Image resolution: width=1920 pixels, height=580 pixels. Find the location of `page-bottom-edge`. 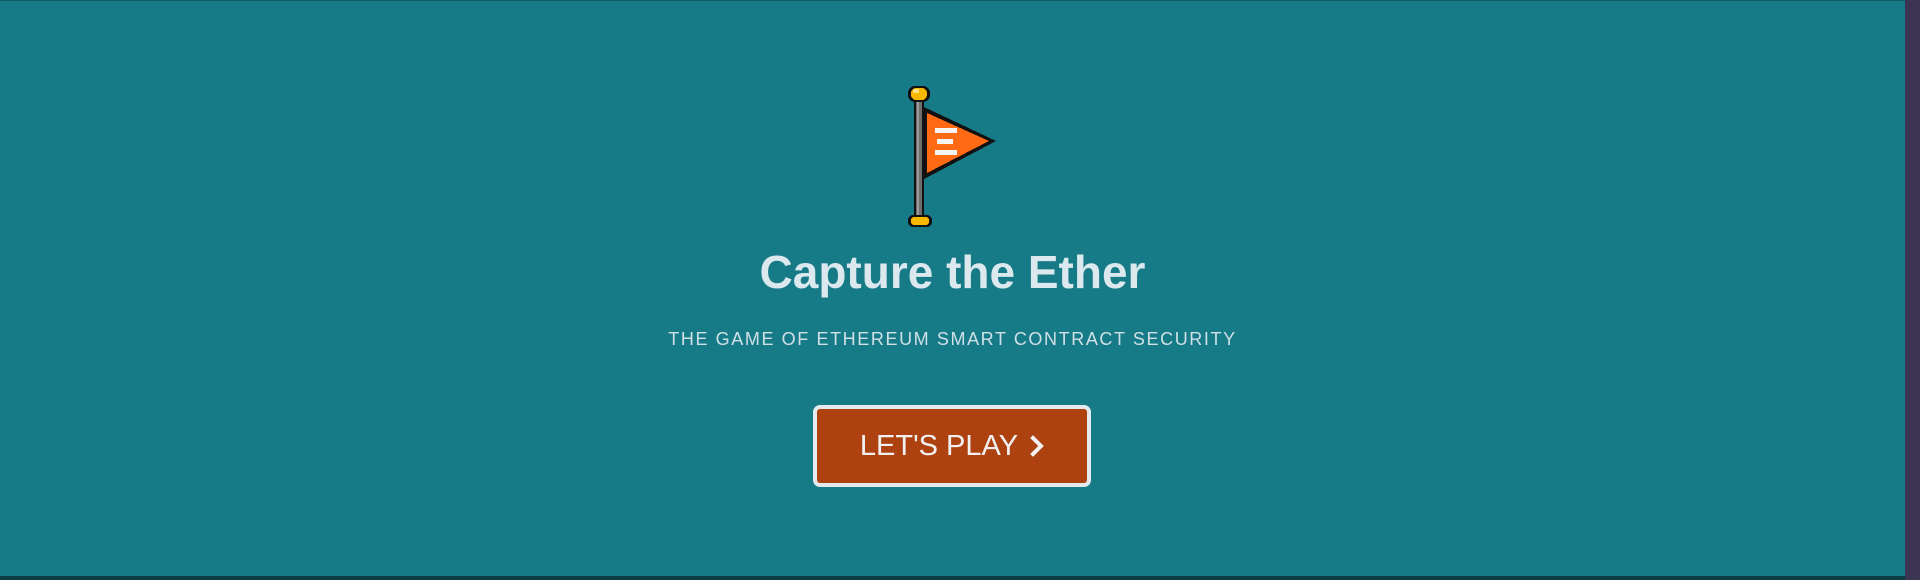

page-bottom-edge is located at coordinates (952, 578).